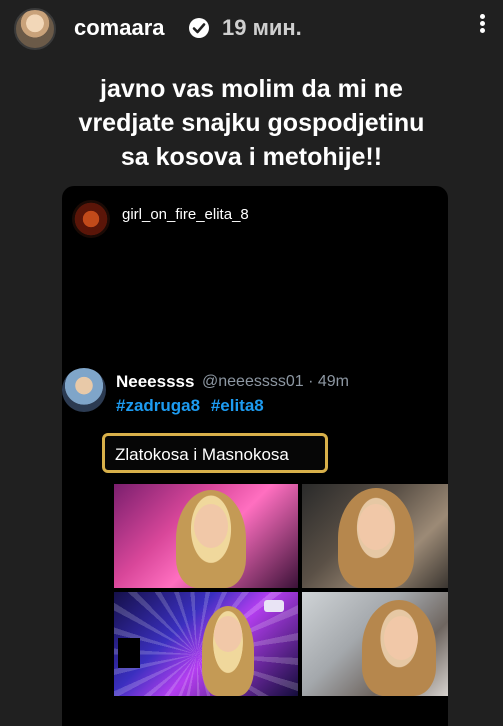 The width and height of the screenshot is (503, 726). I want to click on channel-logo-icon, so click(274, 606).